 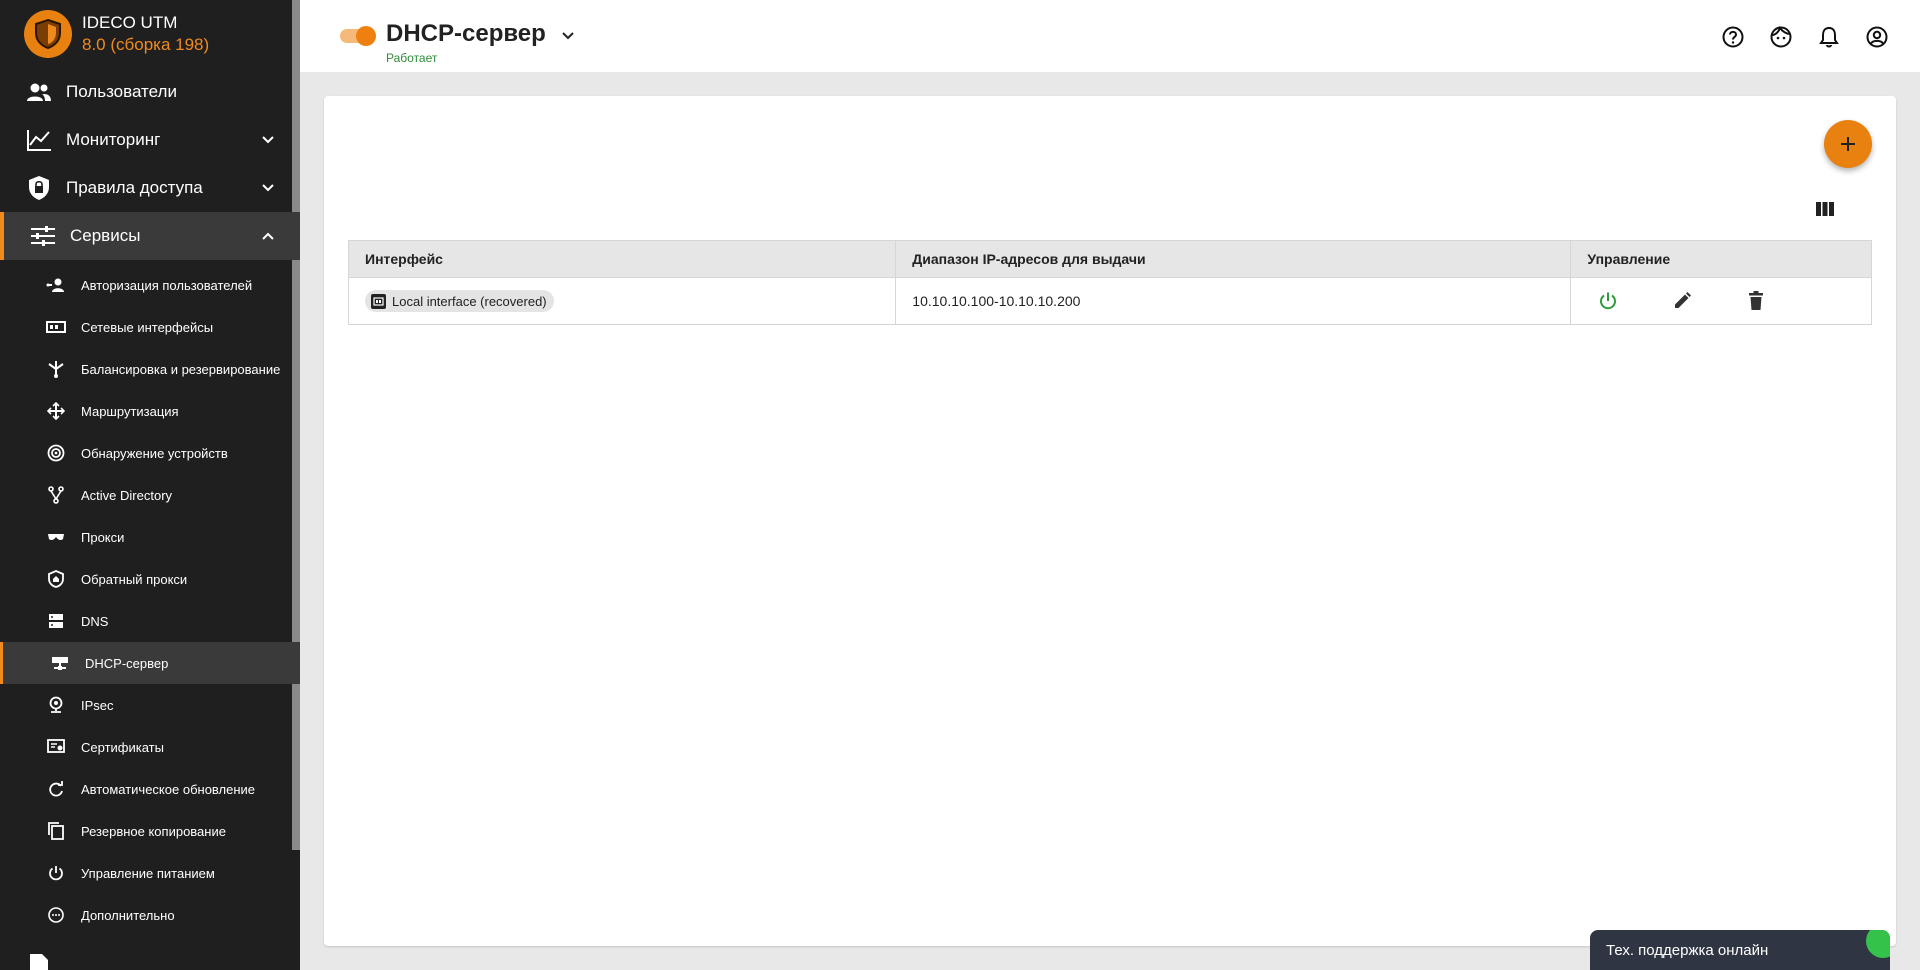 What do you see at coordinates (56, 369) in the screenshot?
I see `balancing-icon` at bounding box center [56, 369].